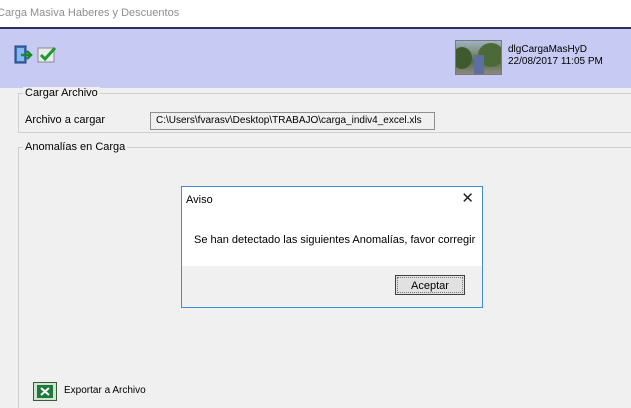  What do you see at coordinates (332, 286) in the screenshot?
I see `dialog-footer: Aceptar` at bounding box center [332, 286].